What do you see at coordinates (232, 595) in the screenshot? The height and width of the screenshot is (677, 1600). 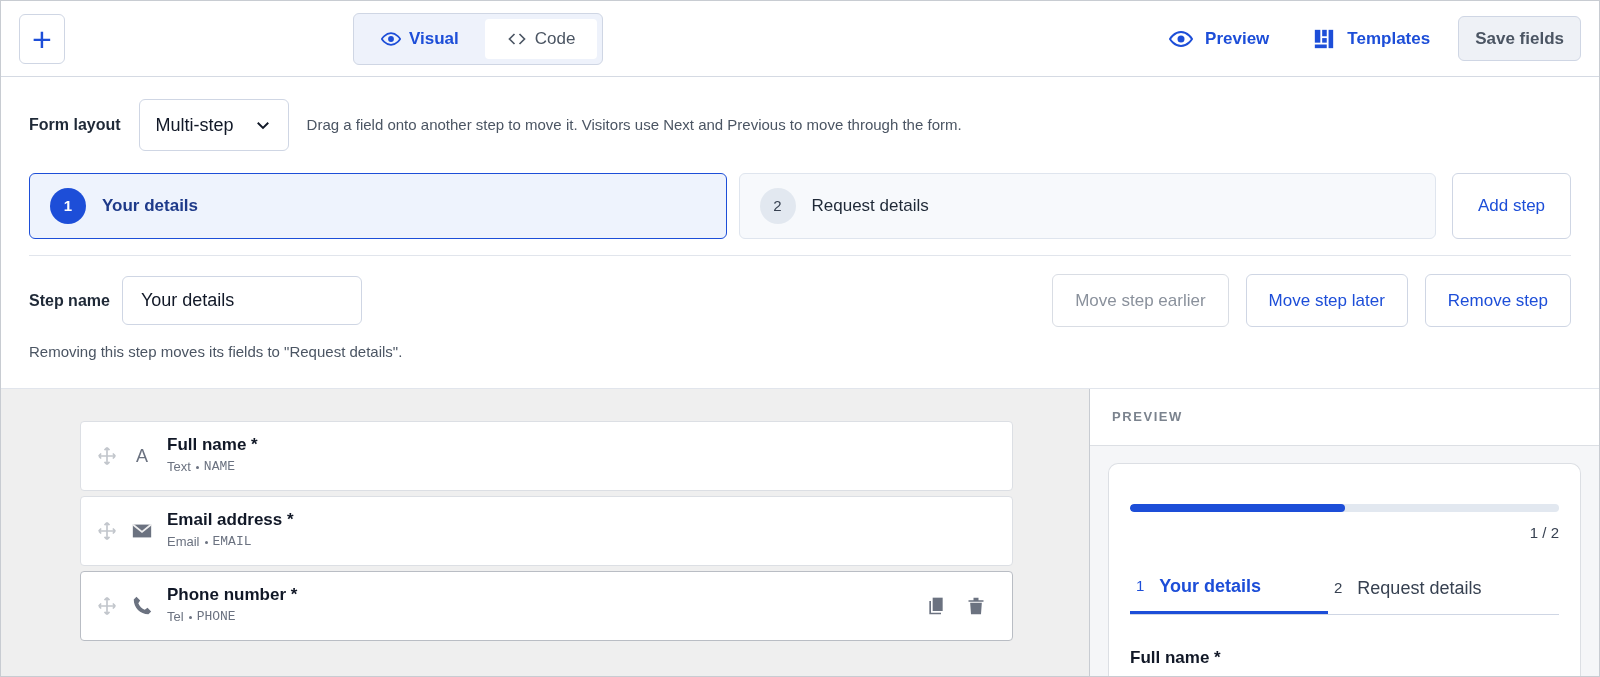 I see `field-label: Phone number *` at bounding box center [232, 595].